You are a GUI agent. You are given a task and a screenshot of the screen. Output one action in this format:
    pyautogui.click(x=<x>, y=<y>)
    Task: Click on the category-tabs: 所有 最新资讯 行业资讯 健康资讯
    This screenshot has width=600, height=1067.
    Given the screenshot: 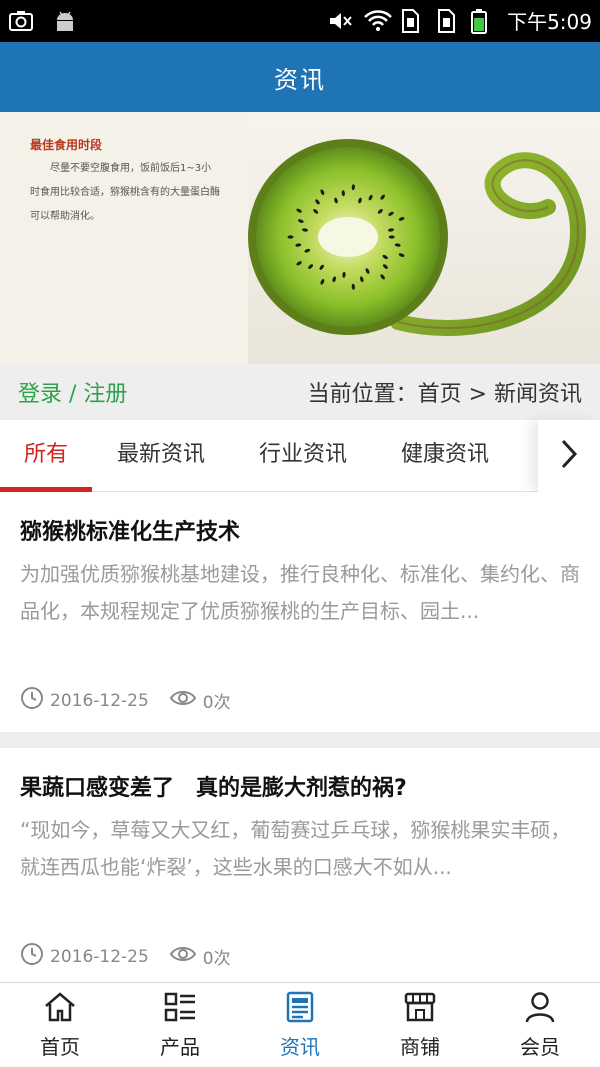 What is the action you would take?
    pyautogui.click(x=300, y=456)
    